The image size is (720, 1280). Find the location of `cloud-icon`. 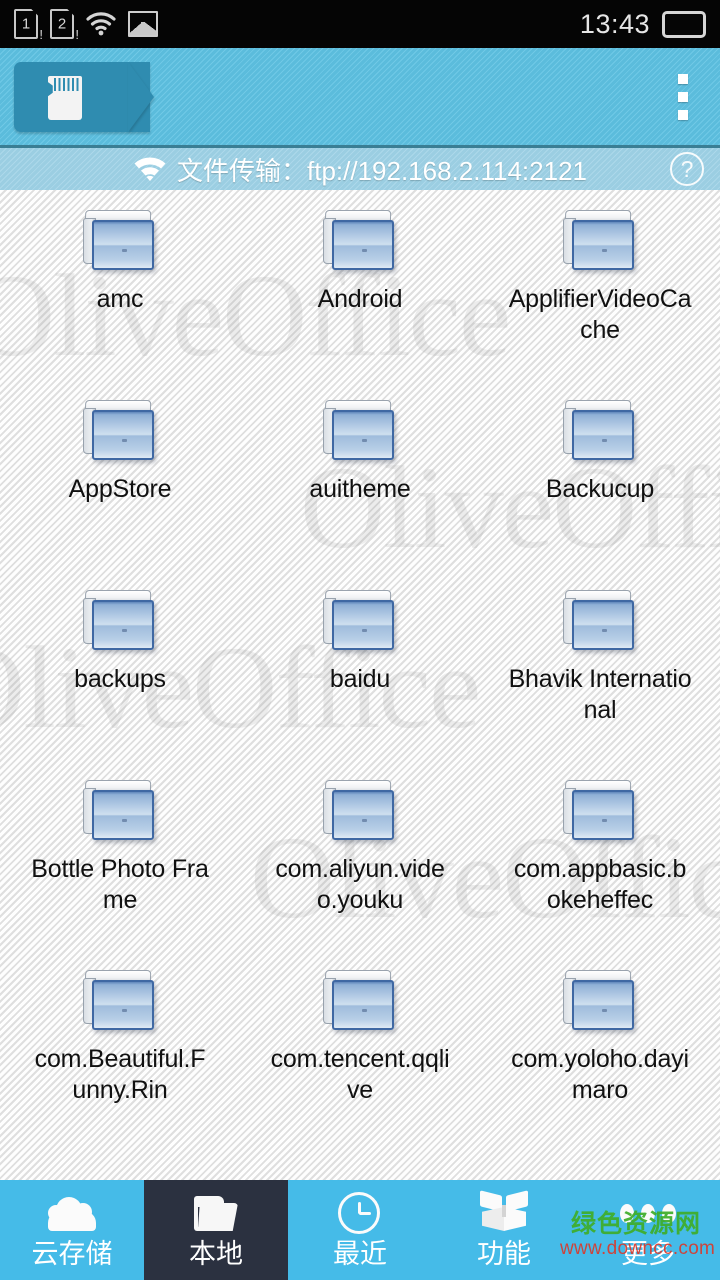

cloud-icon is located at coordinates (72, 1213).